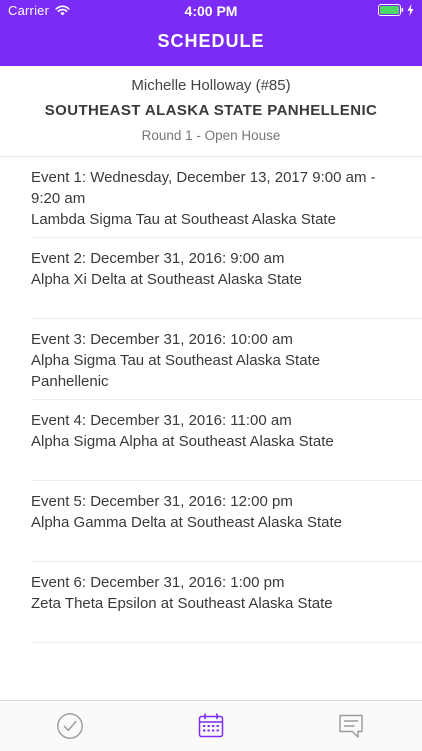  I want to click on event-time: Event 5: December 31, 2016: 12:00 pm, so click(162, 501).